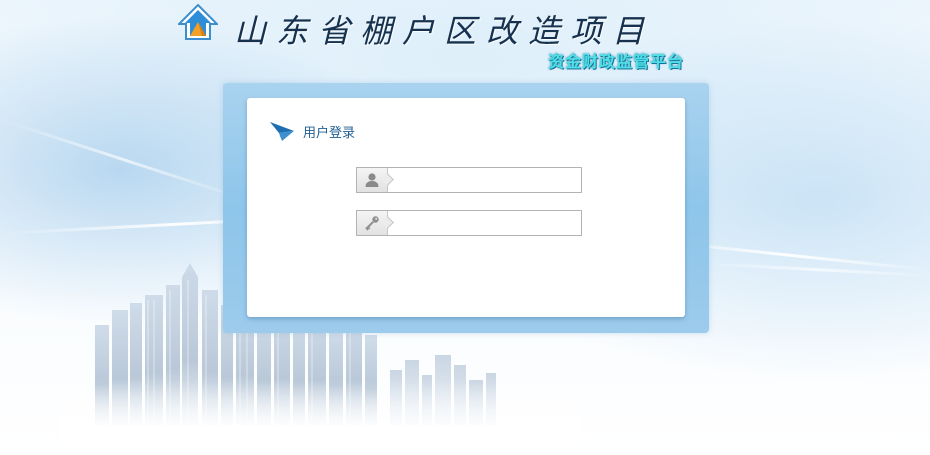  I want to click on login-header: 用户登录, so click(312, 131).